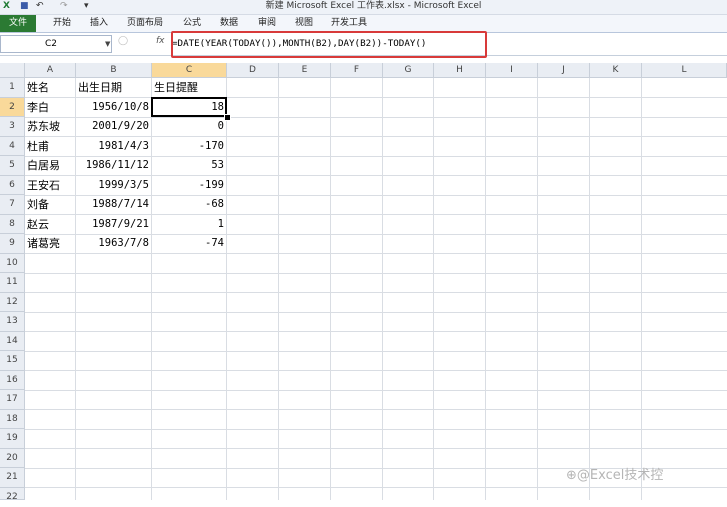 The image size is (727, 507). What do you see at coordinates (189, 107) in the screenshot?
I see `active-cell-border` at bounding box center [189, 107].